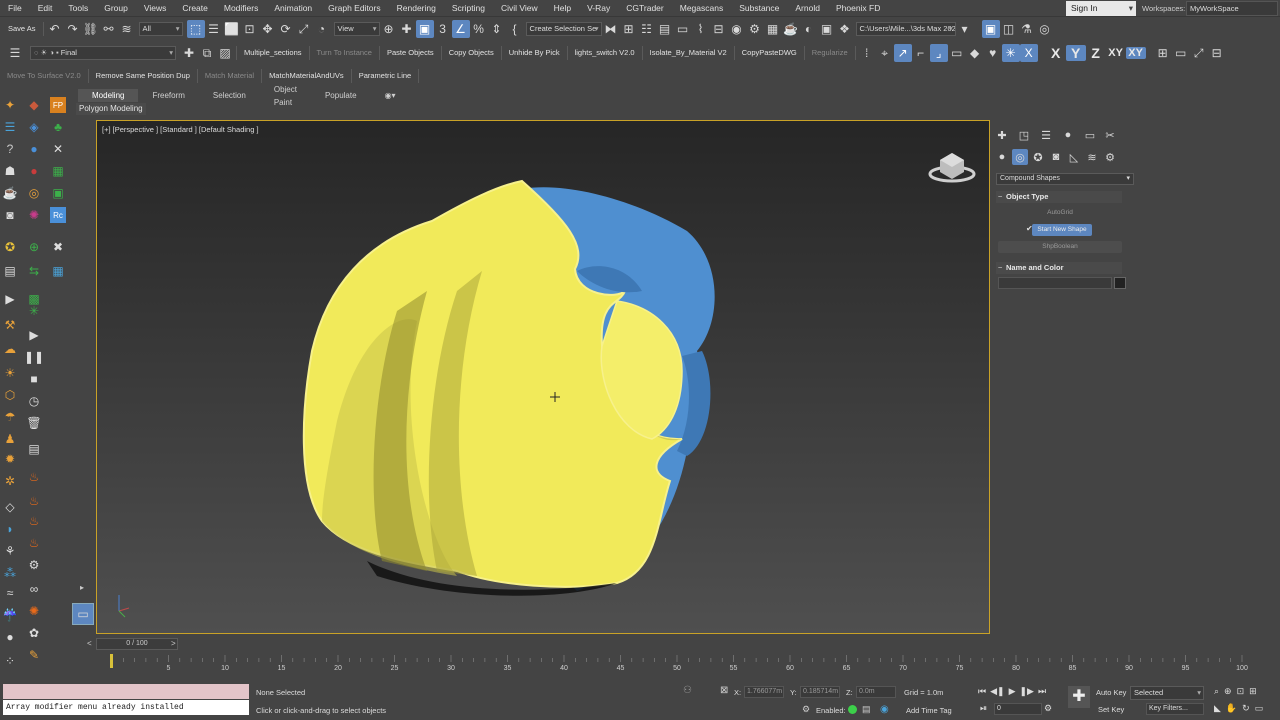 This screenshot has height=720, width=1280. What do you see at coordinates (10, 215) in the screenshot?
I see `camera-icon: ◙` at bounding box center [10, 215].